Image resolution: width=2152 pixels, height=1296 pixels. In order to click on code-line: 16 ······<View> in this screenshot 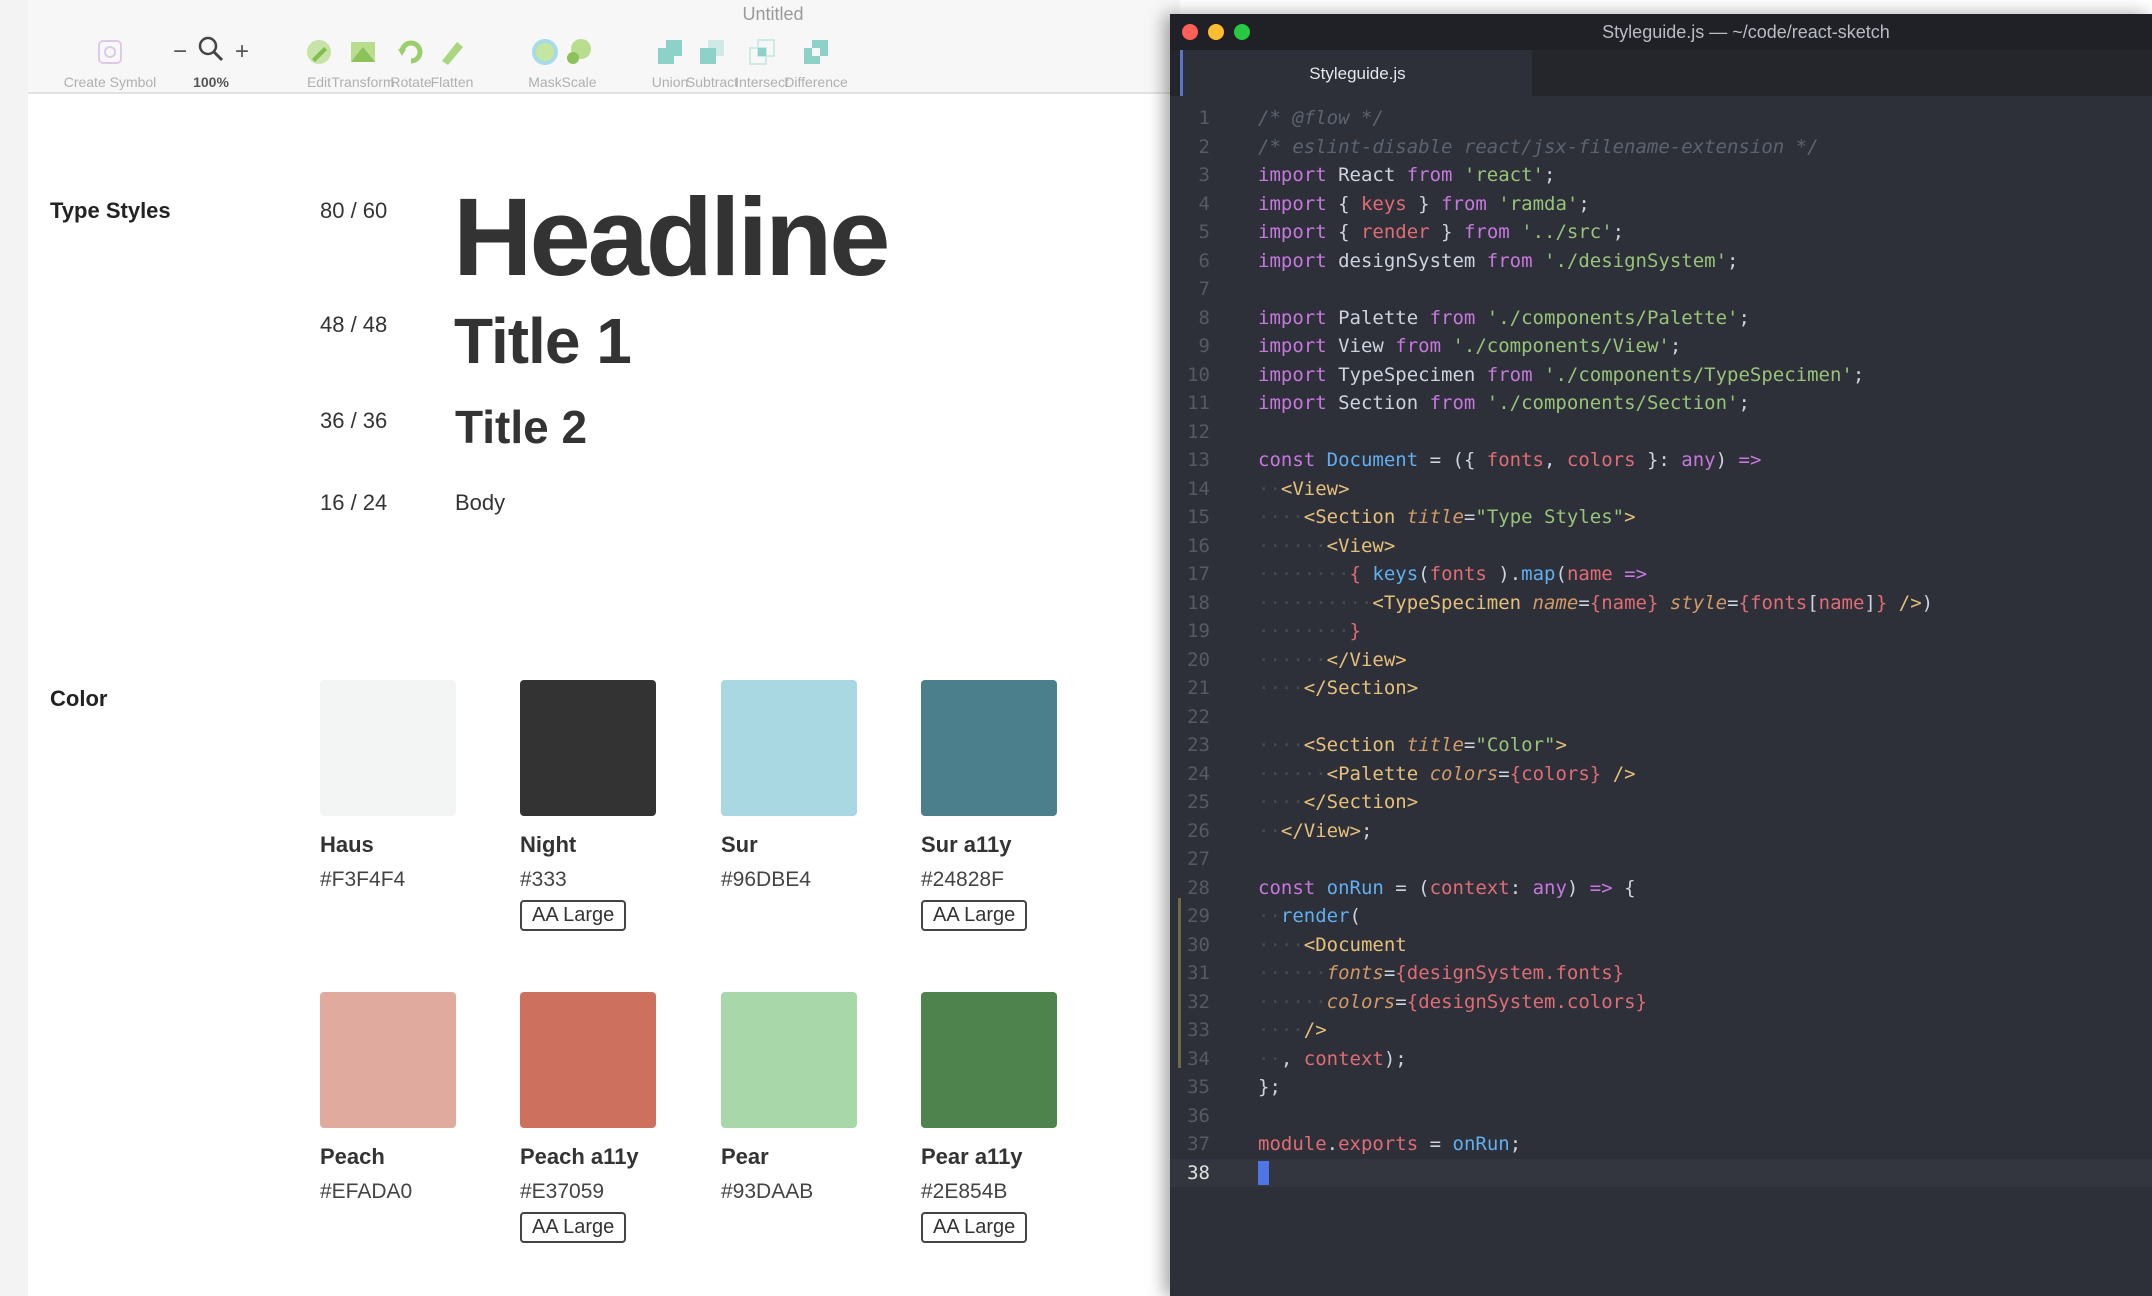, I will do `click(1661, 546)`.